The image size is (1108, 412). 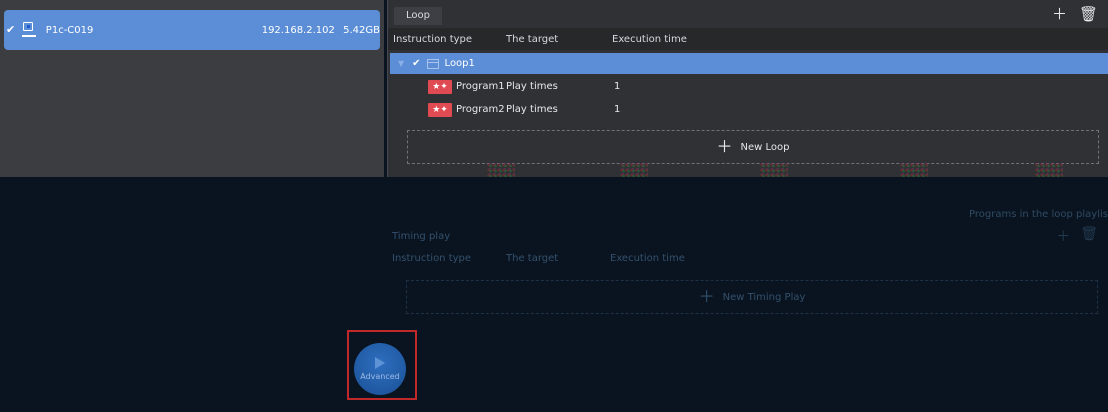 What do you see at coordinates (69, 30) in the screenshot?
I see `device-name: P1c-C019` at bounding box center [69, 30].